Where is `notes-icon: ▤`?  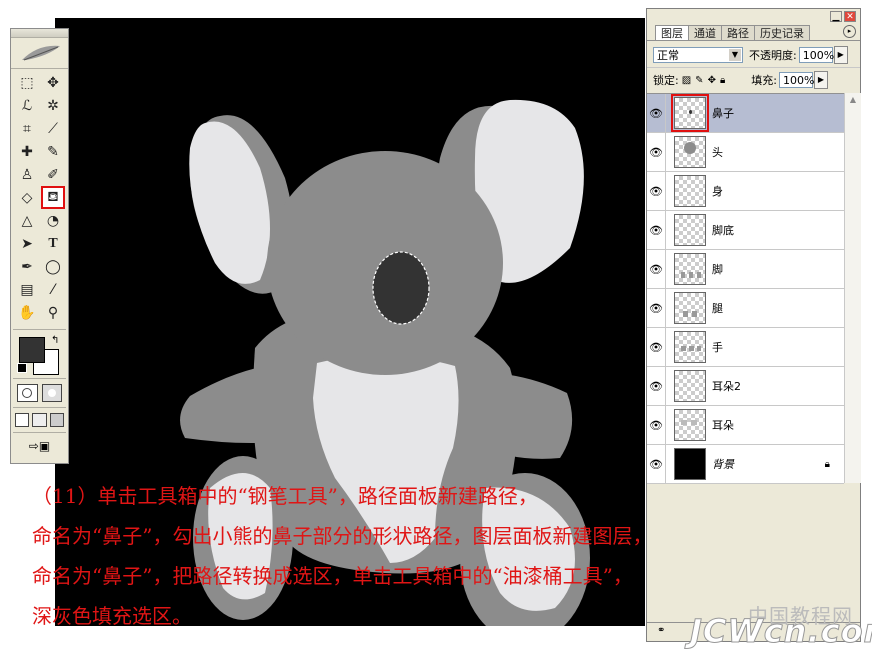
notes-icon: ▤ is located at coordinates (27, 289).